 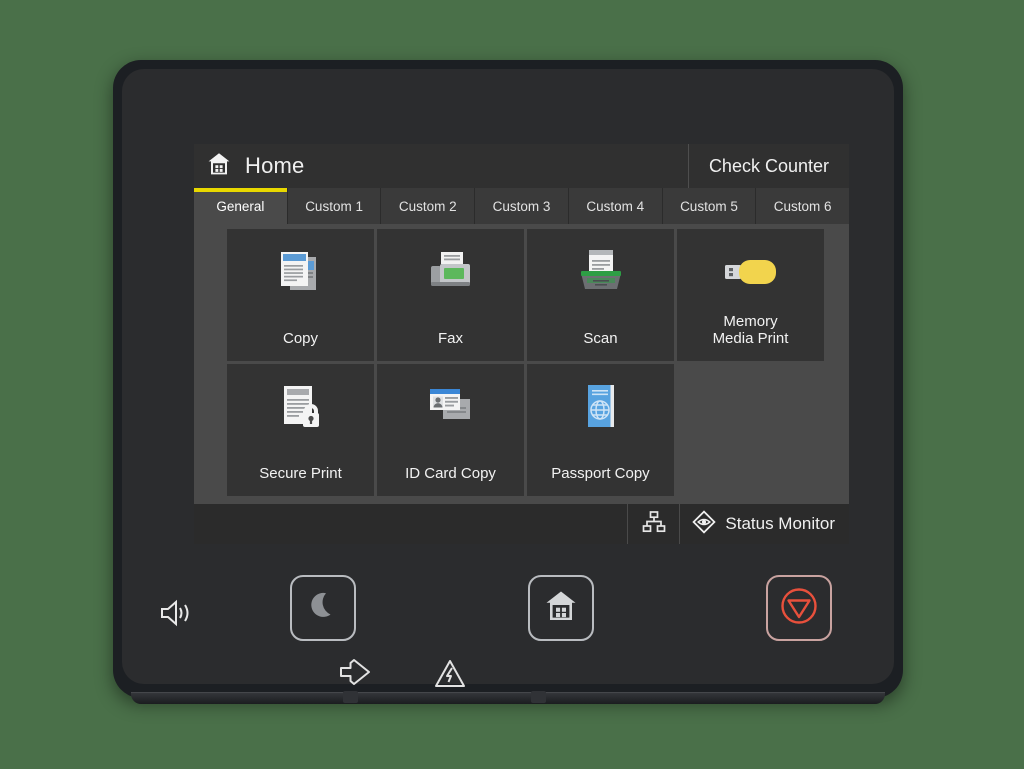 I want to click on mount-tab-left, so click(x=350, y=697).